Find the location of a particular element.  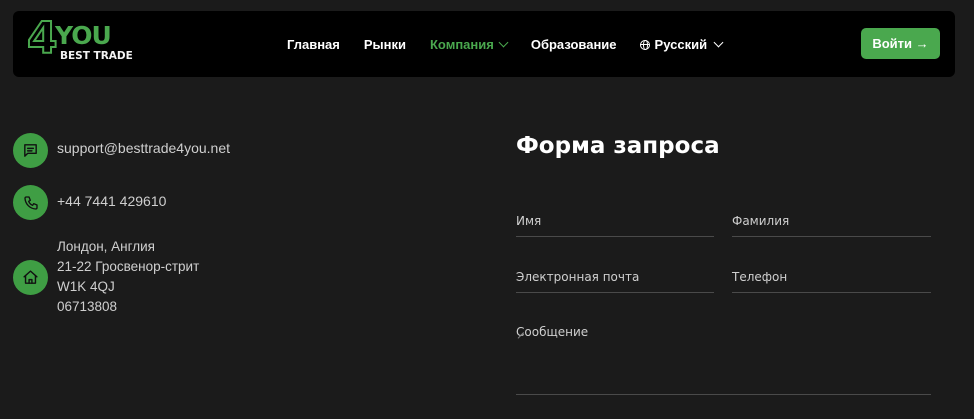

contact-phone: +44 7441 429610 is located at coordinates (111, 201).